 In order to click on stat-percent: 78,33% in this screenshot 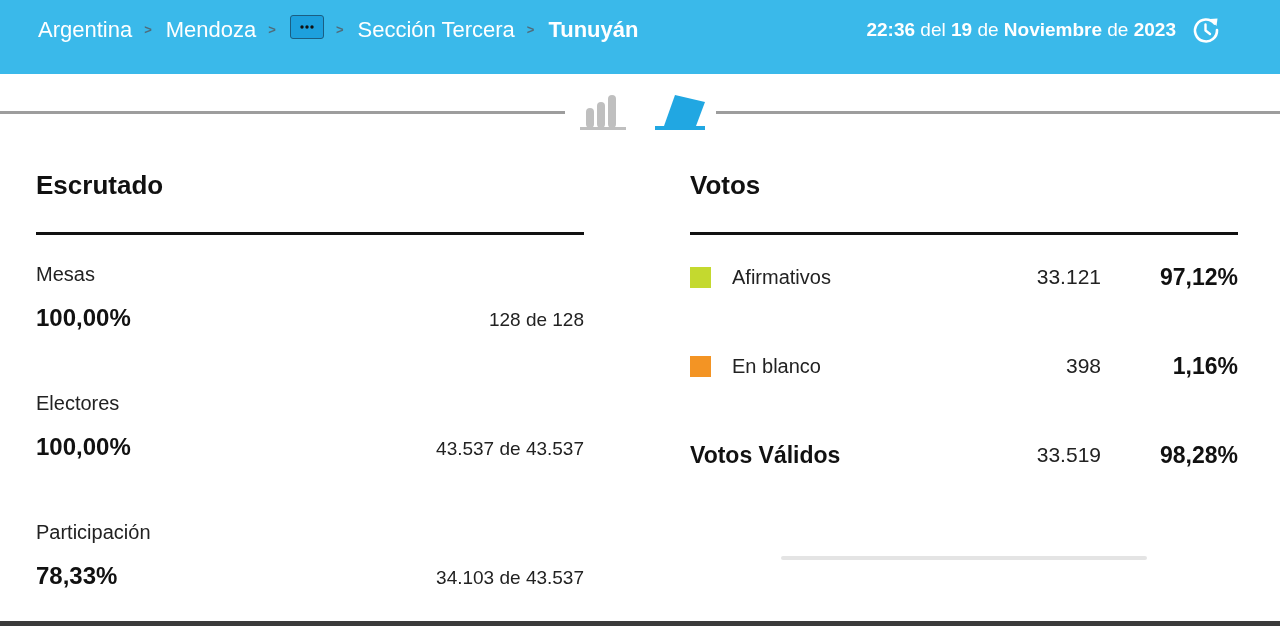, I will do `click(77, 576)`.